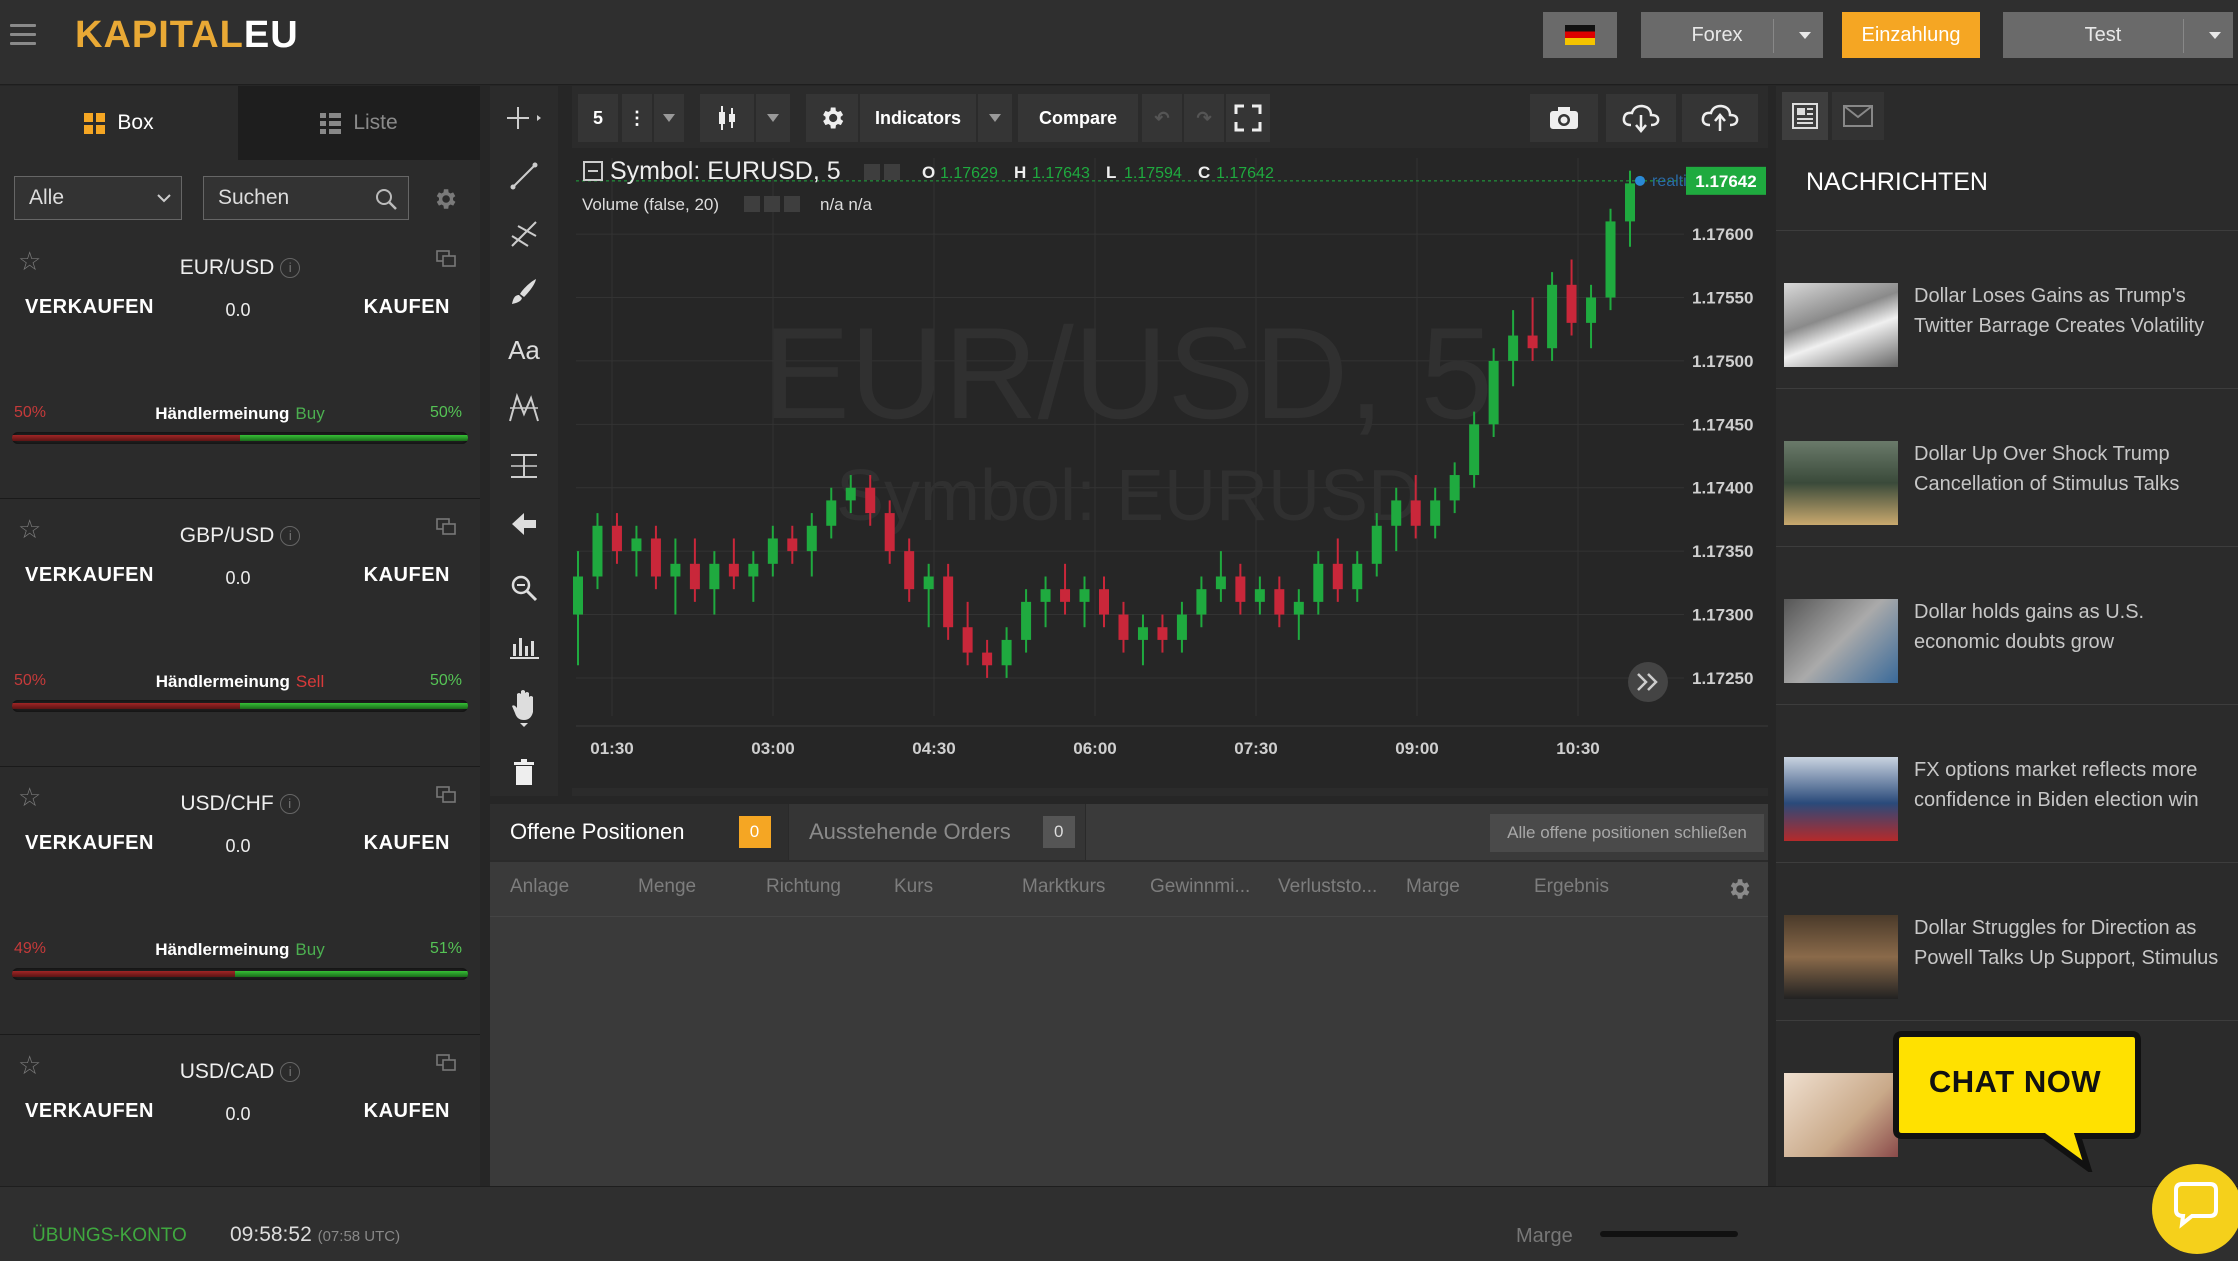 Image resolution: width=2238 pixels, height=1261 pixels. What do you see at coordinates (727, 118) in the screenshot?
I see `chart-type-button` at bounding box center [727, 118].